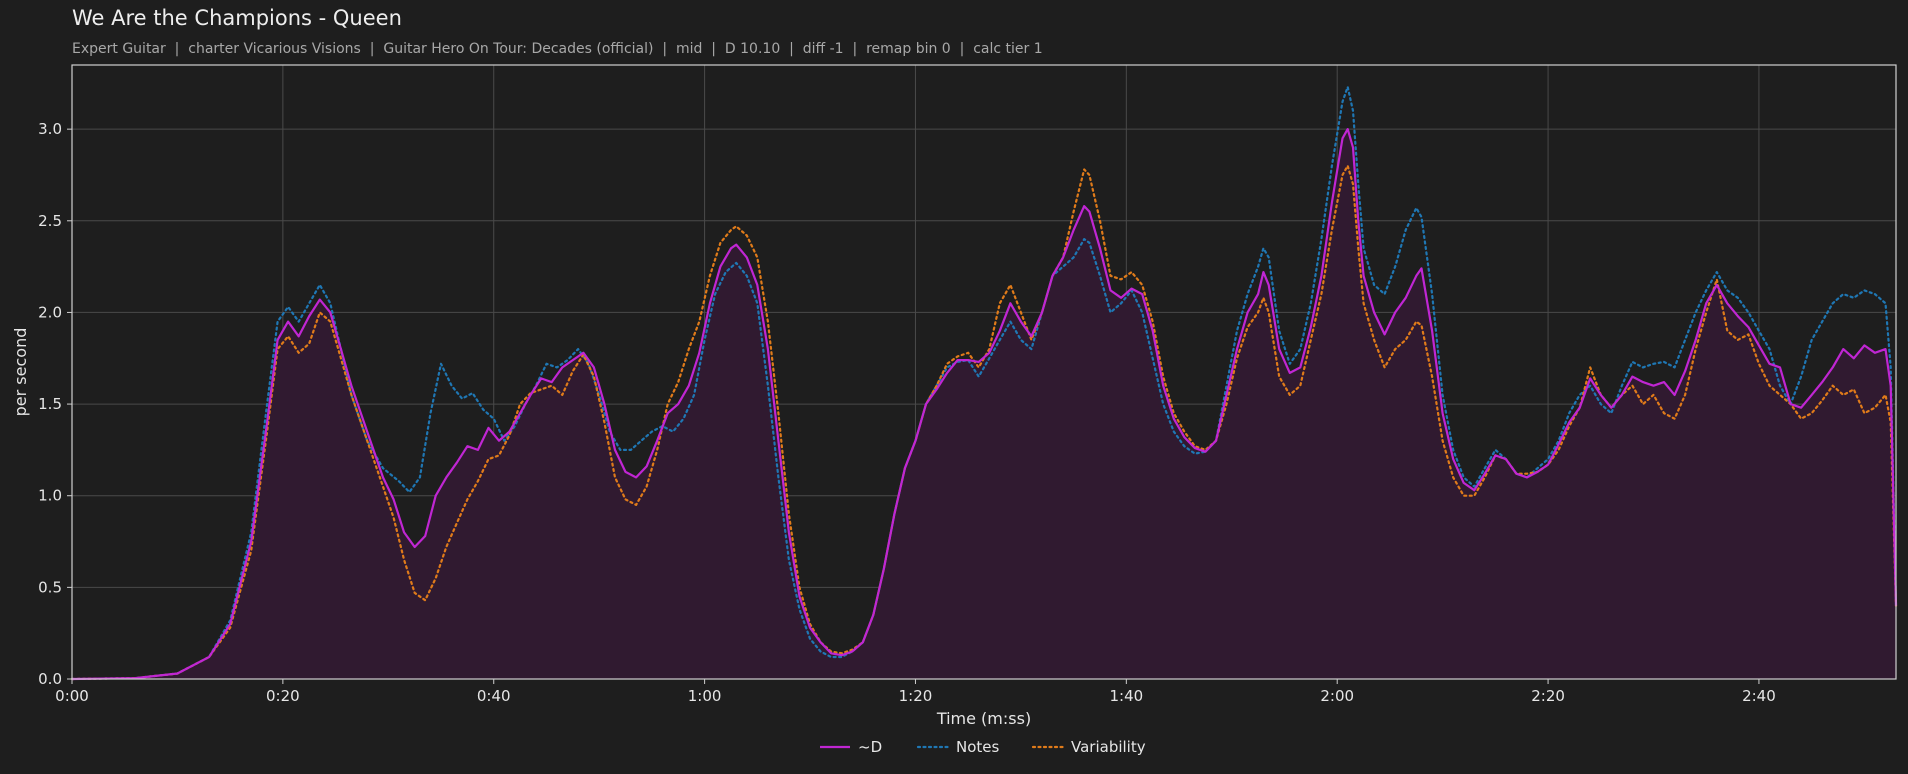 Image resolution: width=1908 pixels, height=774 pixels. What do you see at coordinates (978, 747) in the screenshot?
I see `legend-label: Notes` at bounding box center [978, 747].